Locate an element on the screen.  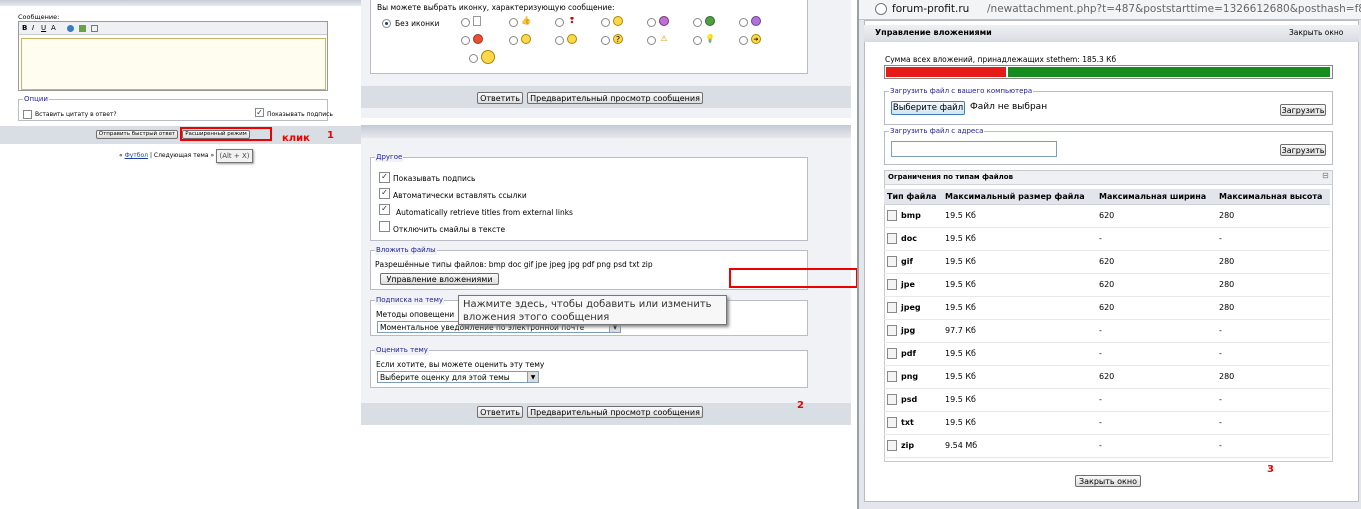
quote-label: Вставить цитату в ответ? is located at coordinates (76, 114).